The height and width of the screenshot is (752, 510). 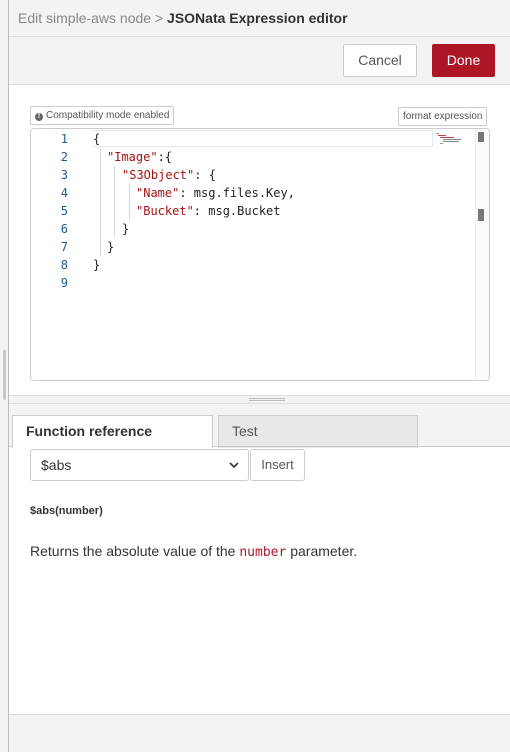 What do you see at coordinates (234, 465) in the screenshot?
I see `chevron-down-icon` at bounding box center [234, 465].